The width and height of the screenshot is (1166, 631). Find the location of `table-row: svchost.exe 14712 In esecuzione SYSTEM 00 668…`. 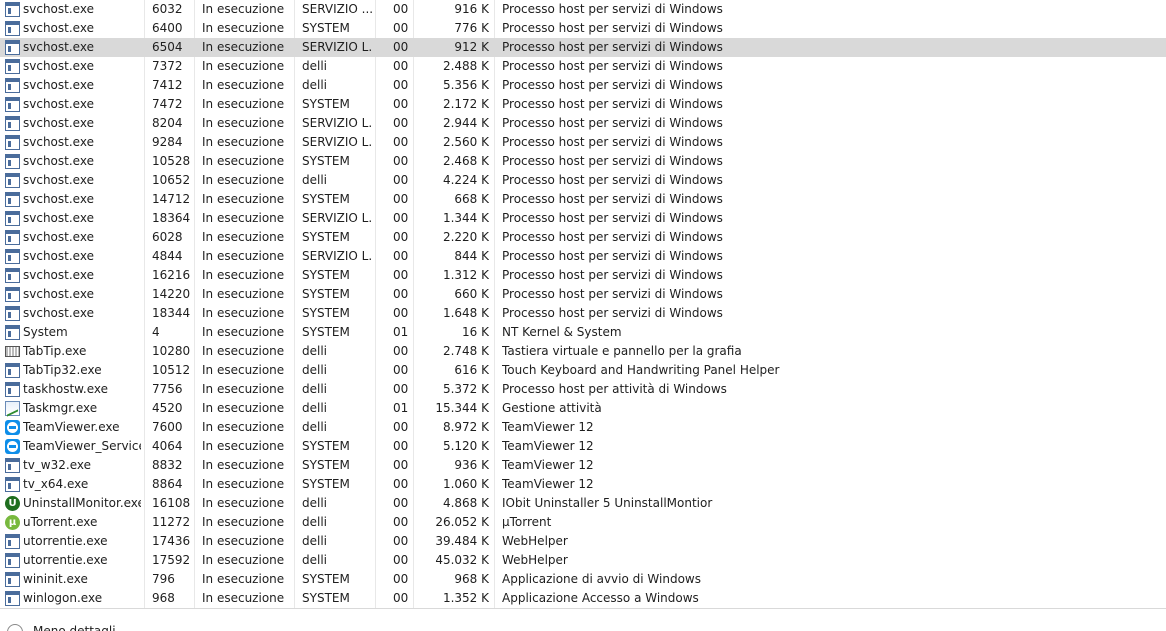

table-row: svchost.exe 14712 In esecuzione SYSTEM 00 668… is located at coordinates (583, 199).